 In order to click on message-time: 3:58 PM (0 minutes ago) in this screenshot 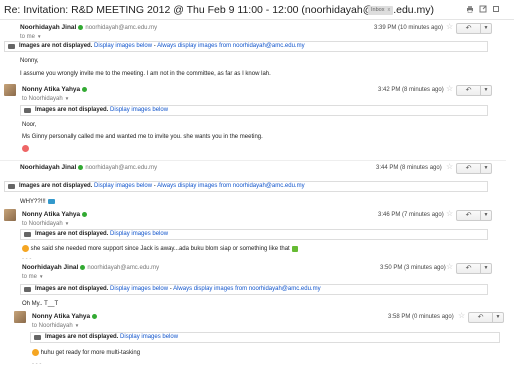, I will do `click(421, 317)`.